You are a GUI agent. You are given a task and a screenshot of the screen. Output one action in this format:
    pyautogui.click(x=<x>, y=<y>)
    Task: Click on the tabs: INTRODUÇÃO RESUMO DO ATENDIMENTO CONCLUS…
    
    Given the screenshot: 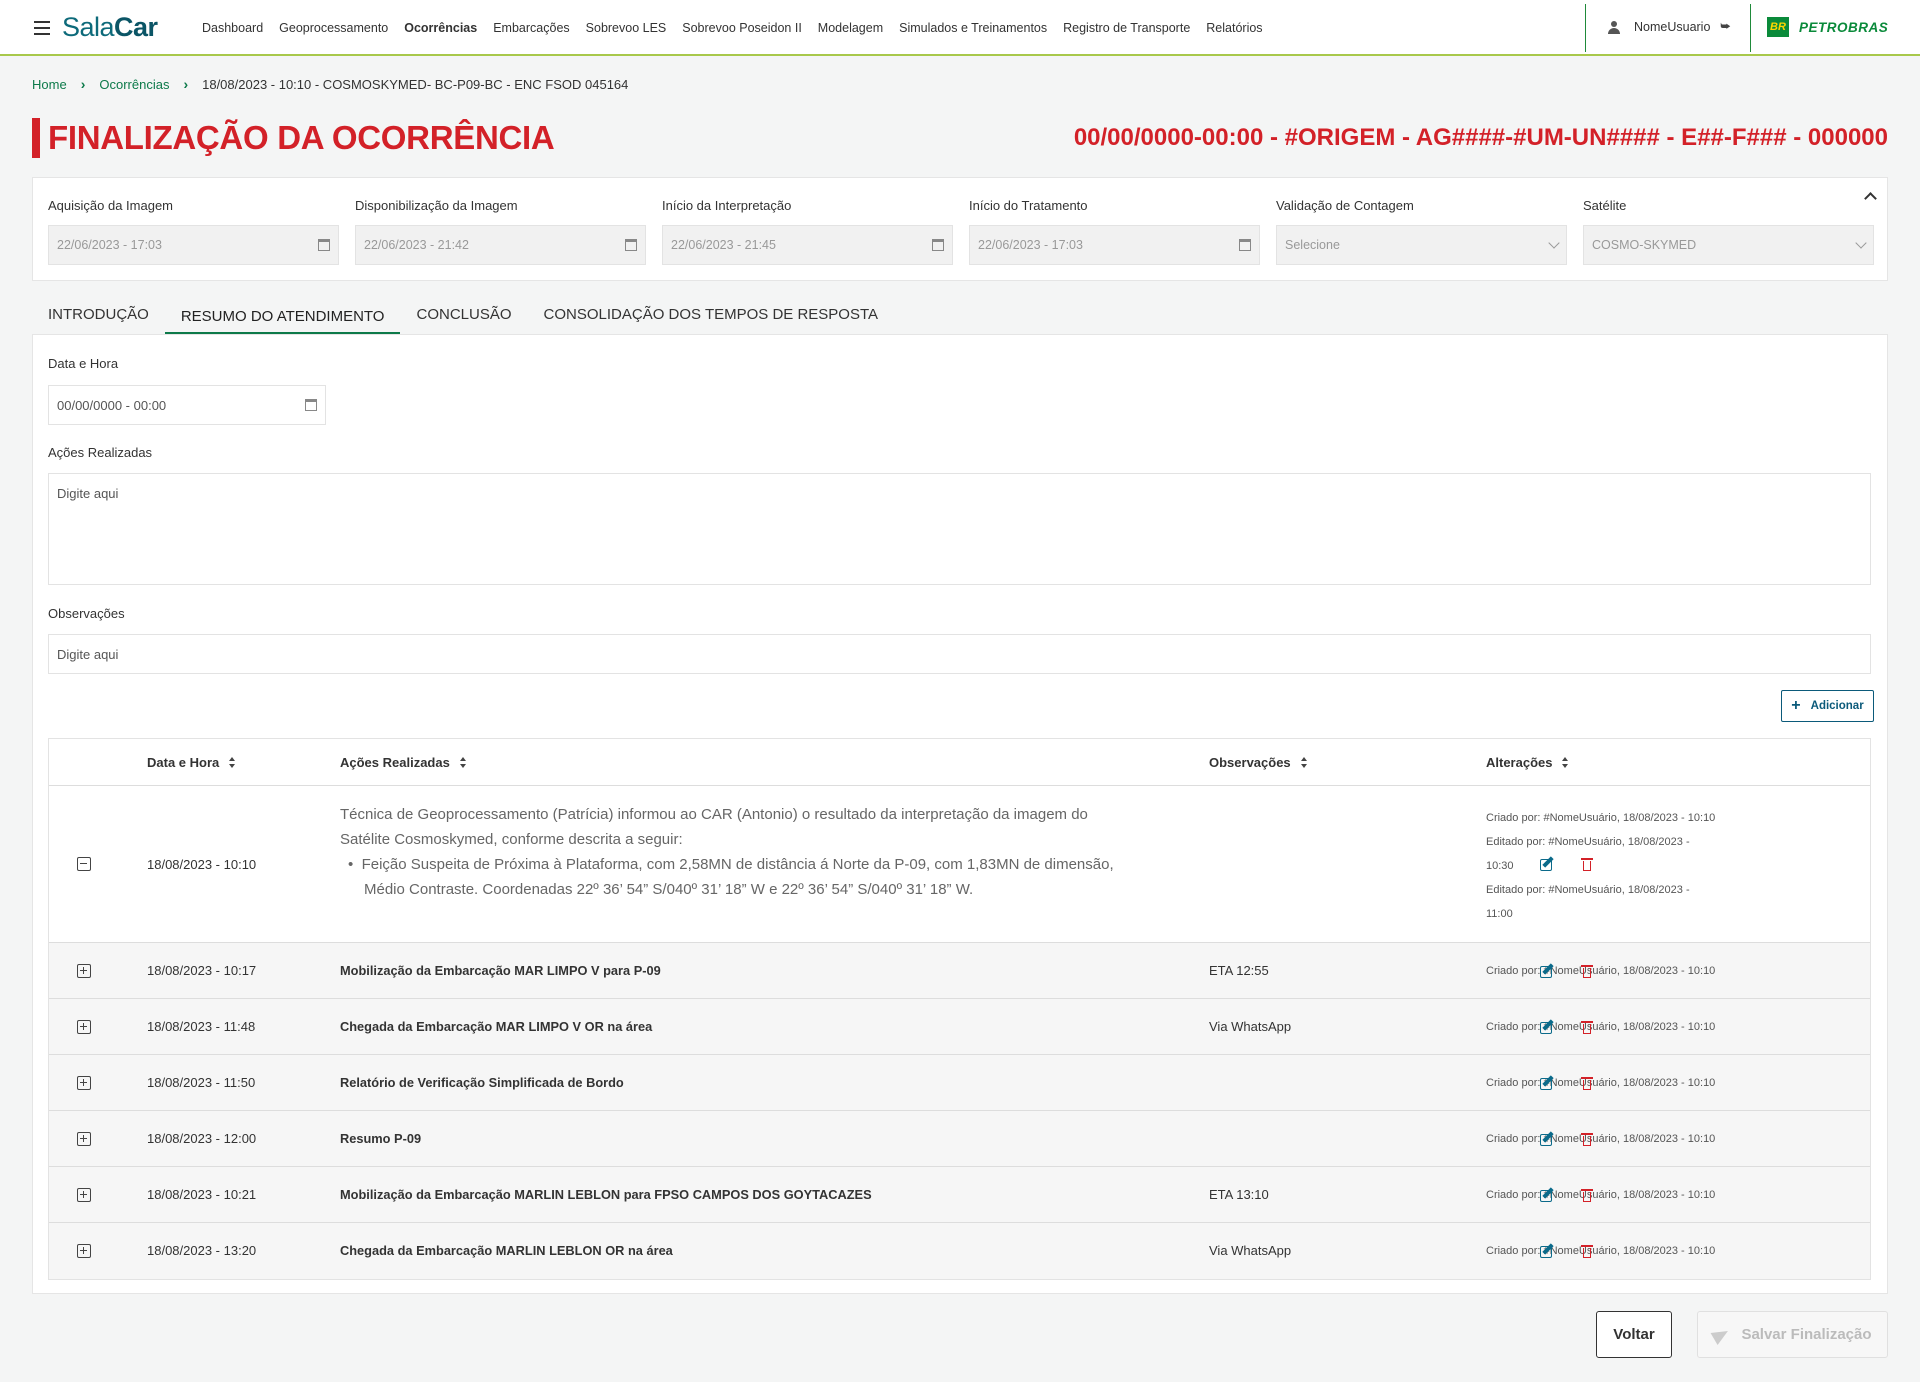 What is the action you would take?
    pyautogui.click(x=463, y=317)
    